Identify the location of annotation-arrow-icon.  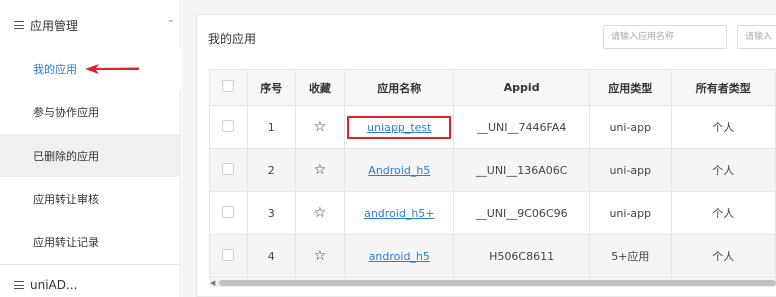
(112, 69).